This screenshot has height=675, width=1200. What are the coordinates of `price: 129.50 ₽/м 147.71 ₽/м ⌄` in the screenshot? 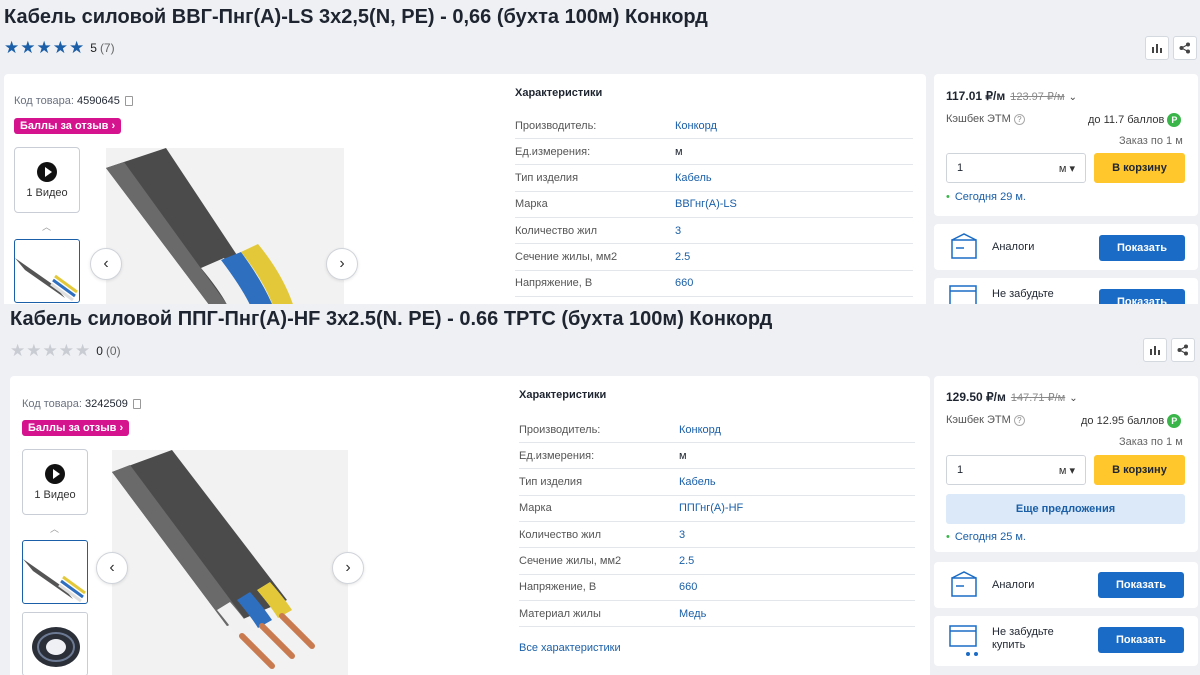 It's located at (1012, 397).